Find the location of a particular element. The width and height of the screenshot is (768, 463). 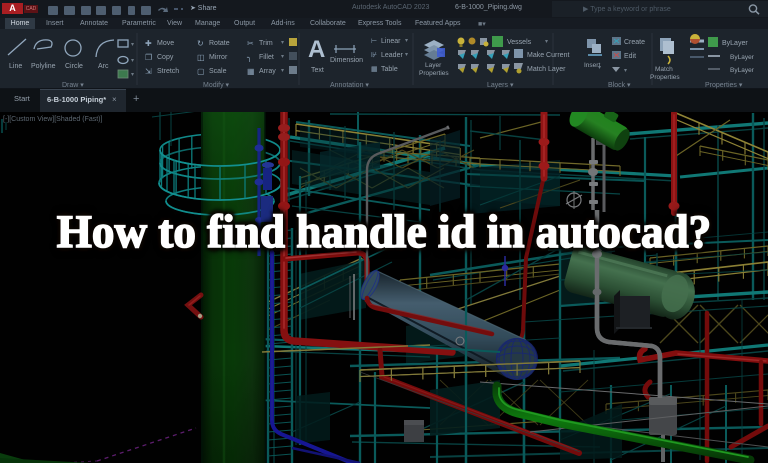

svg-text: Polyline is located at coordinates (43, 66).